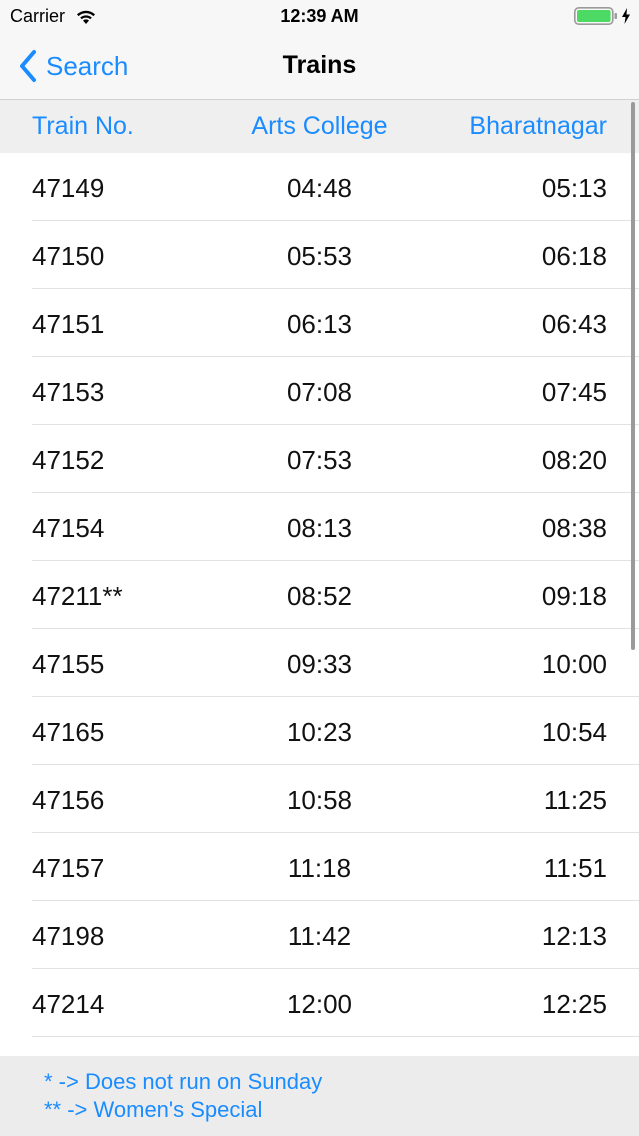  Describe the element at coordinates (633, 376) in the screenshot. I see `scroll-indicator` at that location.